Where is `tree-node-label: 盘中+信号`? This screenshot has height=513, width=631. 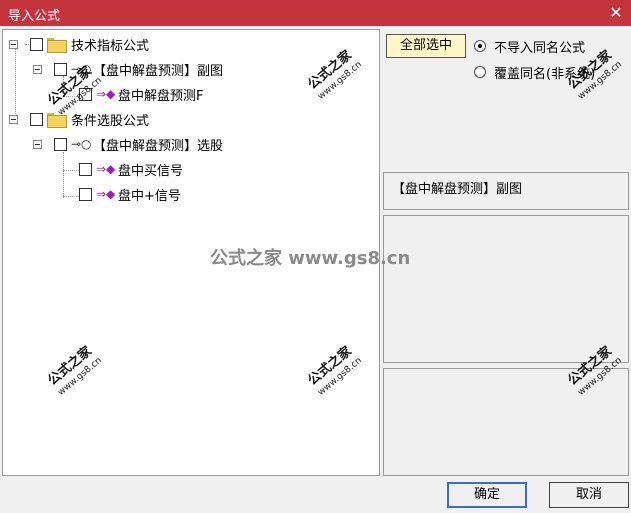
tree-node-label: 盘中+信号 is located at coordinates (149, 196).